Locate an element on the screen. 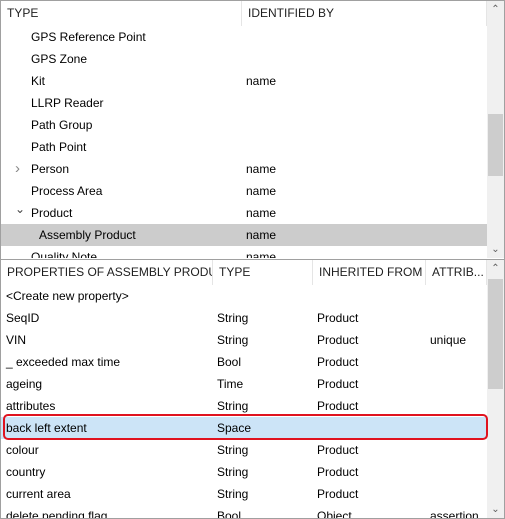 This screenshot has width=505, height=519. type-name: Kit is located at coordinates (38, 81).